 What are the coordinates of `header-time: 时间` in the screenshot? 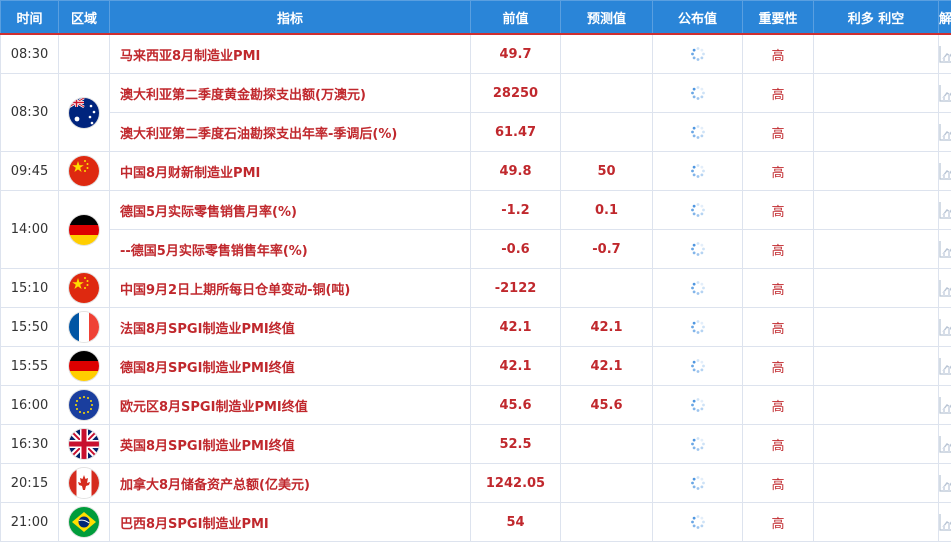 It's located at (29, 17).